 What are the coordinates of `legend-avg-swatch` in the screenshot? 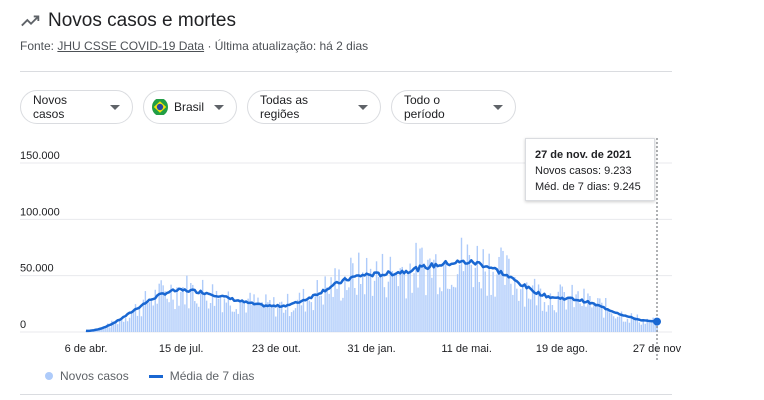 It's located at (155, 376).